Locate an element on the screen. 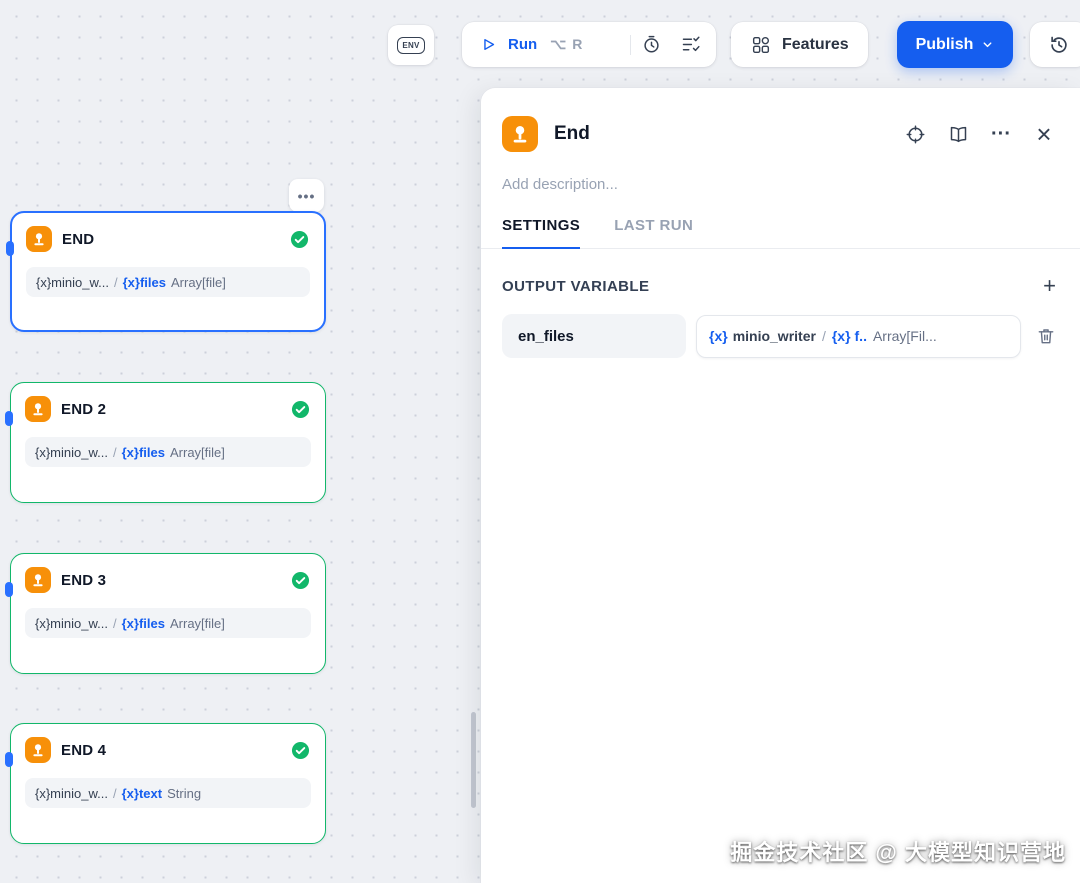  tab-last-run: LAST RUN is located at coordinates (653, 232).